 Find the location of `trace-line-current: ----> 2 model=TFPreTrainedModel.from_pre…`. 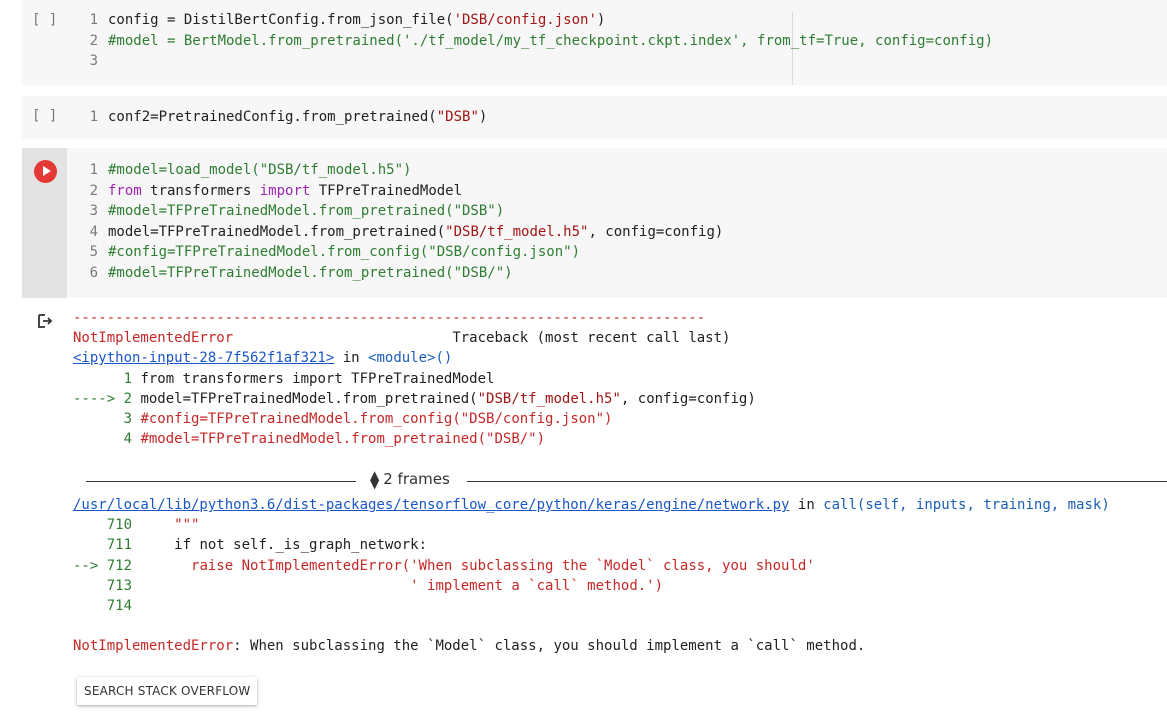

trace-line-current: ----> 2 model=TFPreTrainedModel.from_pre… is located at coordinates (414, 398).